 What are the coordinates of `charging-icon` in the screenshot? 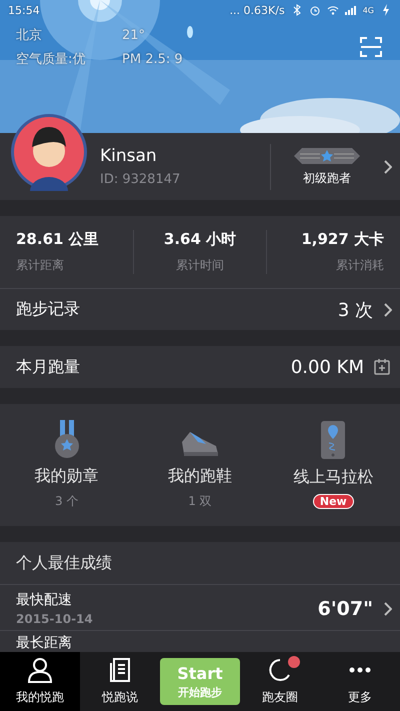 It's located at (386, 10).